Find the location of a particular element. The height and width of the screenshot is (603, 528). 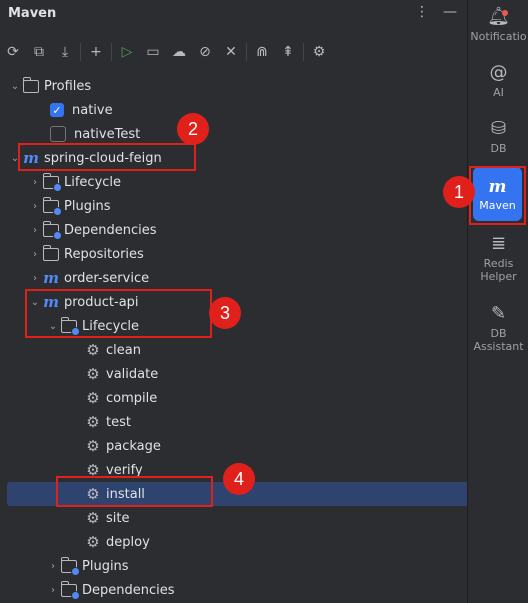

tree-label: validate is located at coordinates (132, 374).